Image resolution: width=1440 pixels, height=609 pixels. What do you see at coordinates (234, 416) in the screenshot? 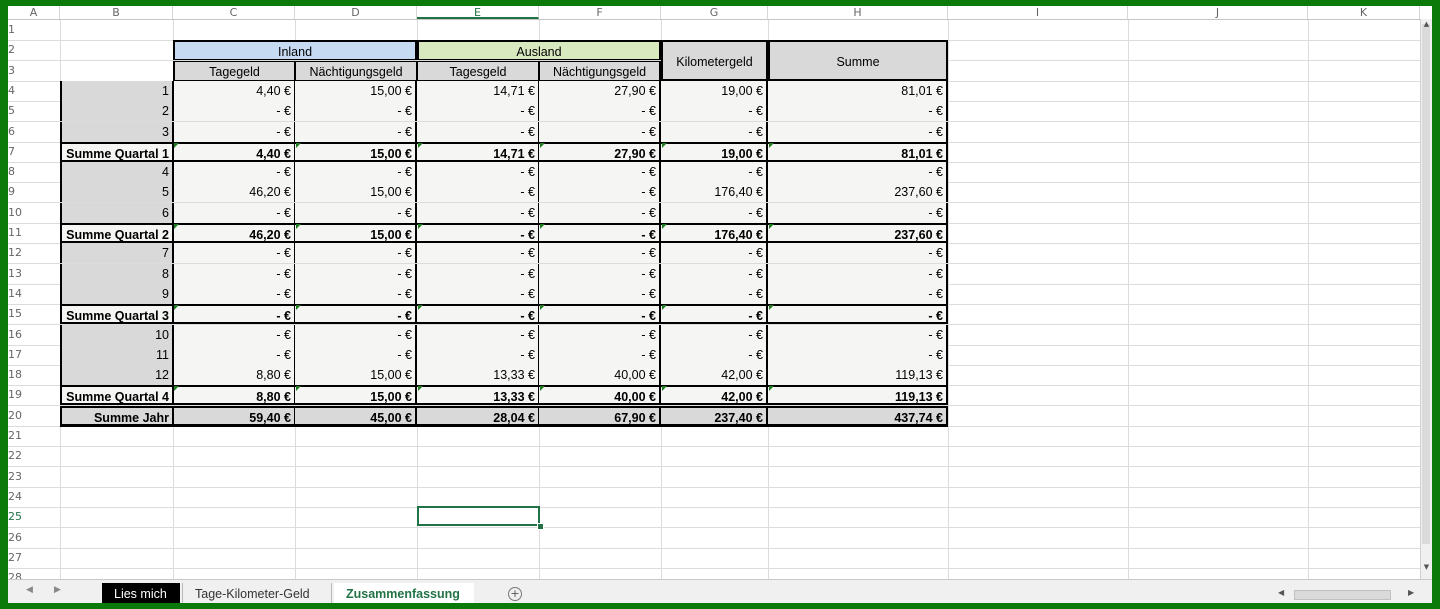
I see `value-cell: 59,40 €` at bounding box center [234, 416].